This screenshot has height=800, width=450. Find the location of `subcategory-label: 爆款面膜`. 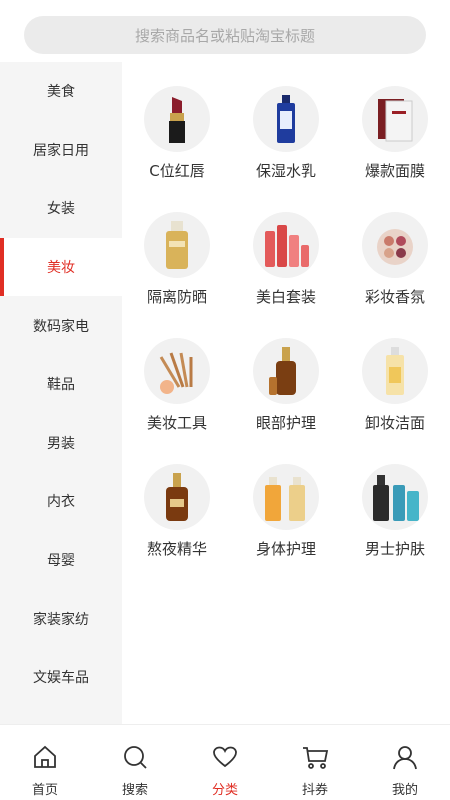

subcategory-label: 爆款面膜 is located at coordinates (394, 171).